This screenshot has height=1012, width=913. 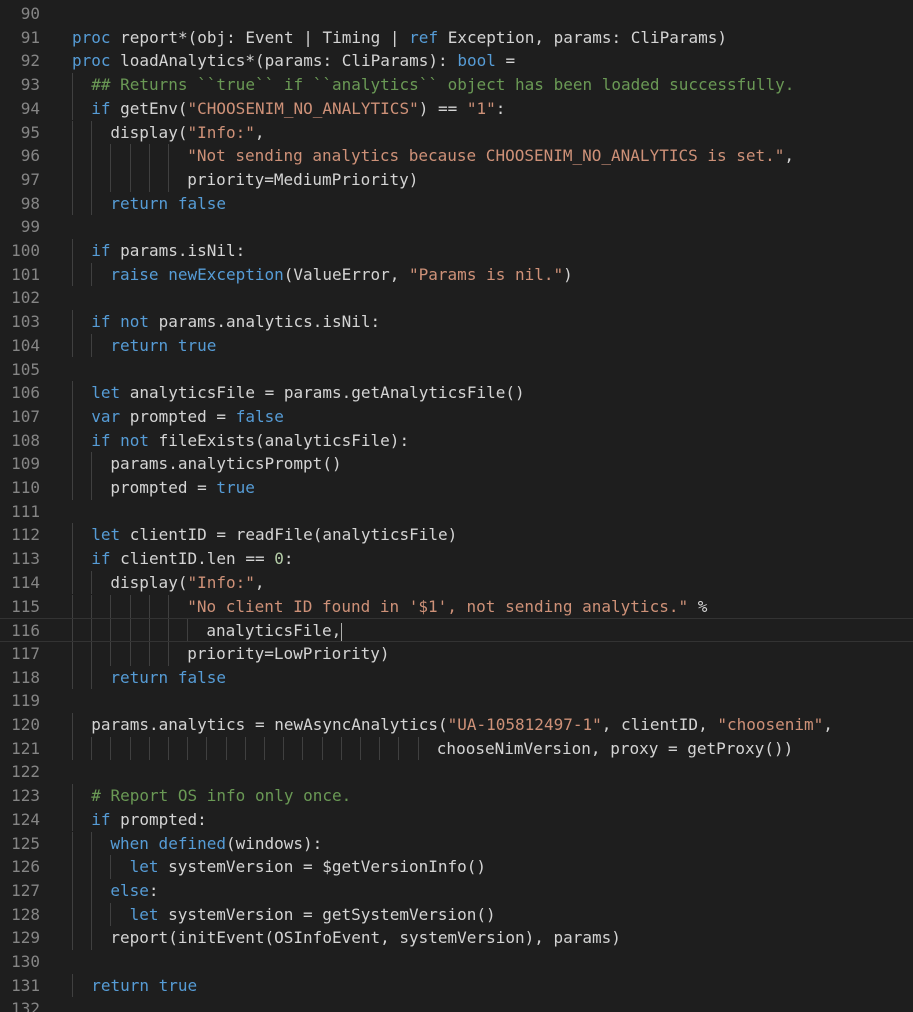 What do you see at coordinates (456, 1004) in the screenshot?
I see `code-line: 132` at bounding box center [456, 1004].